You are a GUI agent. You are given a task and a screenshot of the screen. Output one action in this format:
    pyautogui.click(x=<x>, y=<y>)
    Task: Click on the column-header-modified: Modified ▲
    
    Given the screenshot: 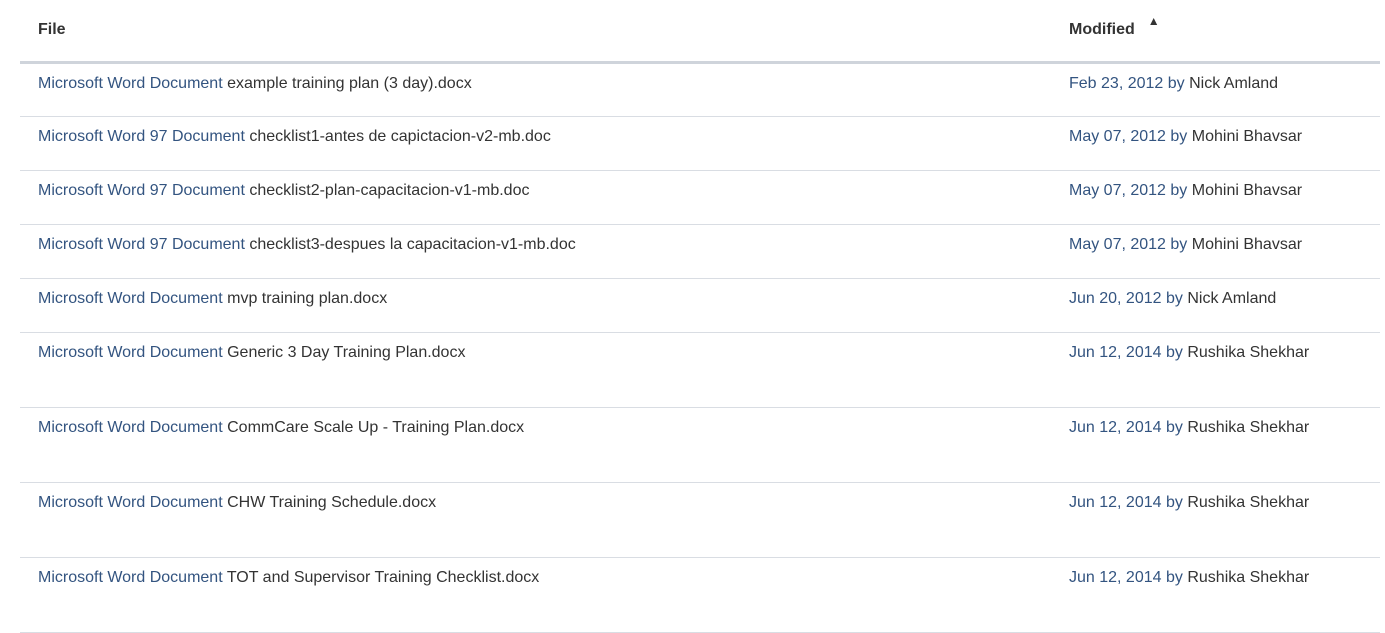 What is the action you would take?
    pyautogui.click(x=1212, y=32)
    